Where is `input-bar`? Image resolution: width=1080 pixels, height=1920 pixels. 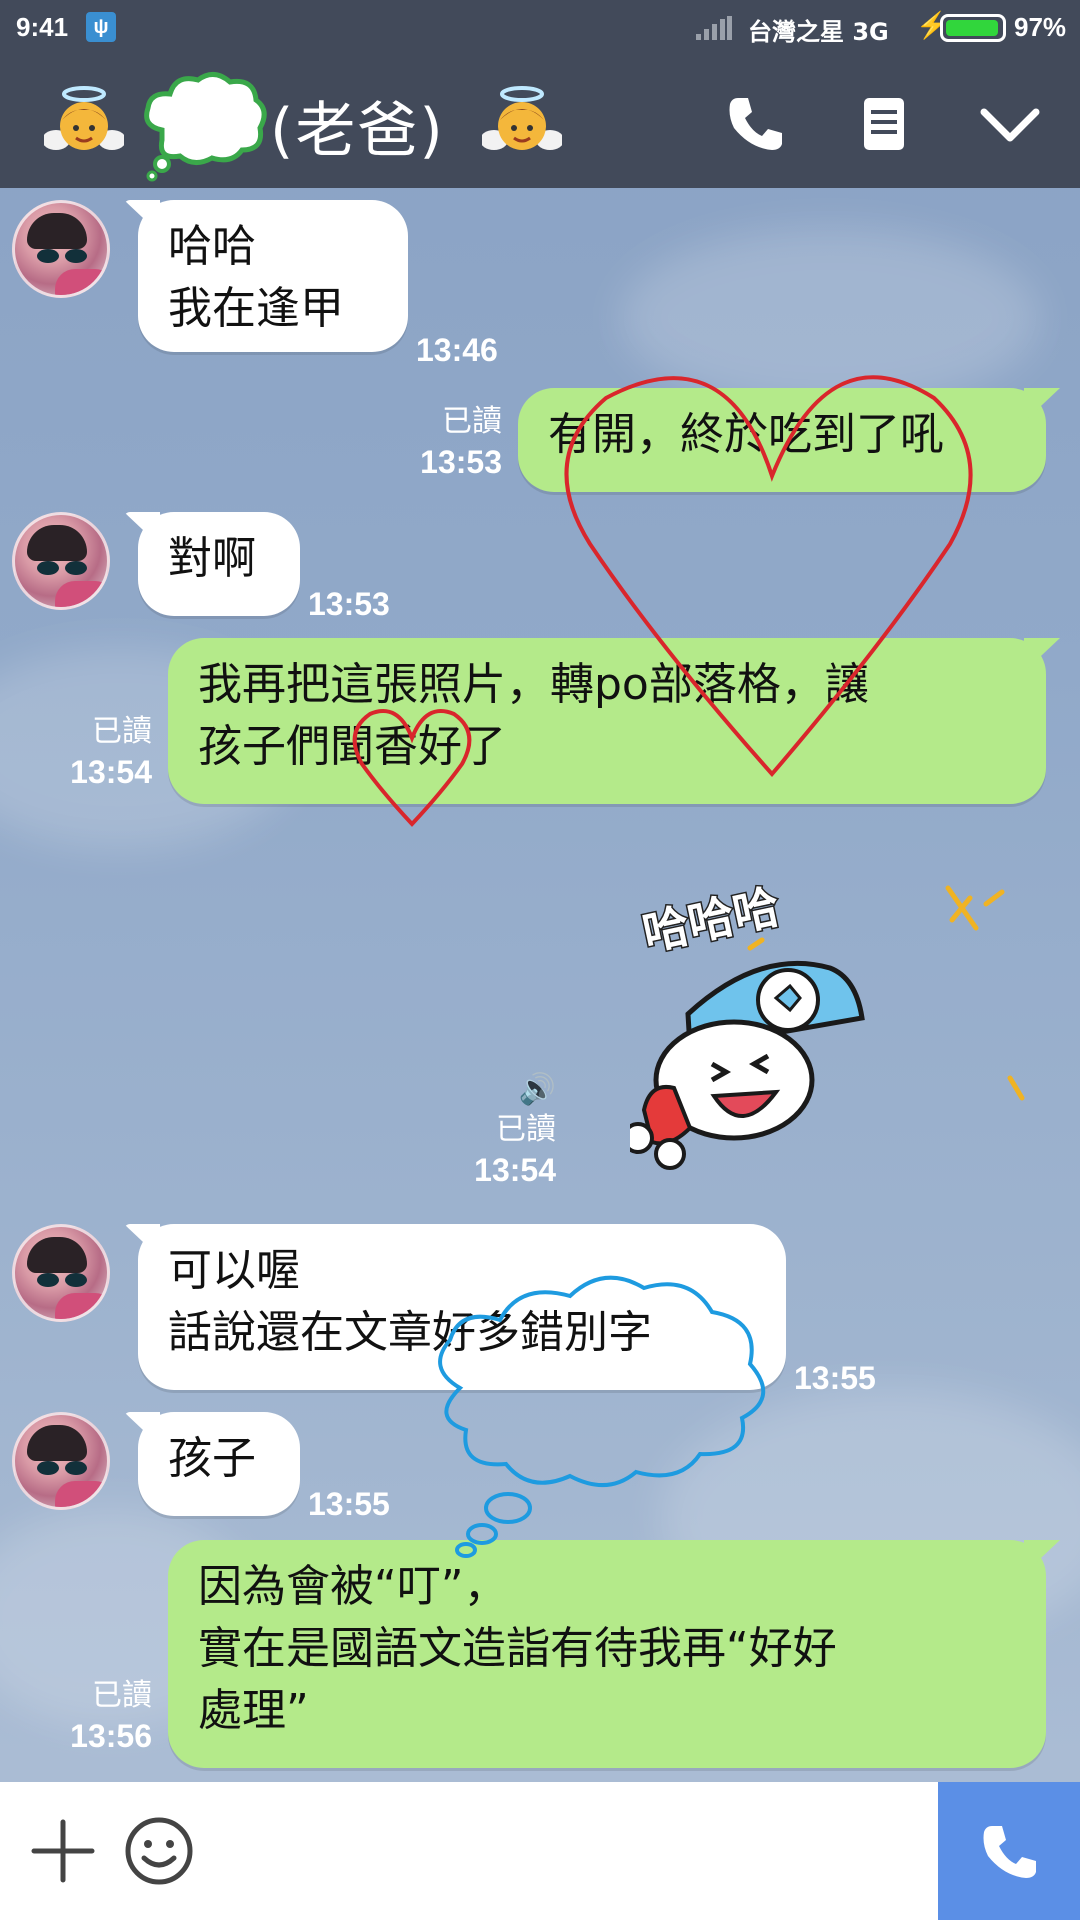
input-bar is located at coordinates (540, 1851).